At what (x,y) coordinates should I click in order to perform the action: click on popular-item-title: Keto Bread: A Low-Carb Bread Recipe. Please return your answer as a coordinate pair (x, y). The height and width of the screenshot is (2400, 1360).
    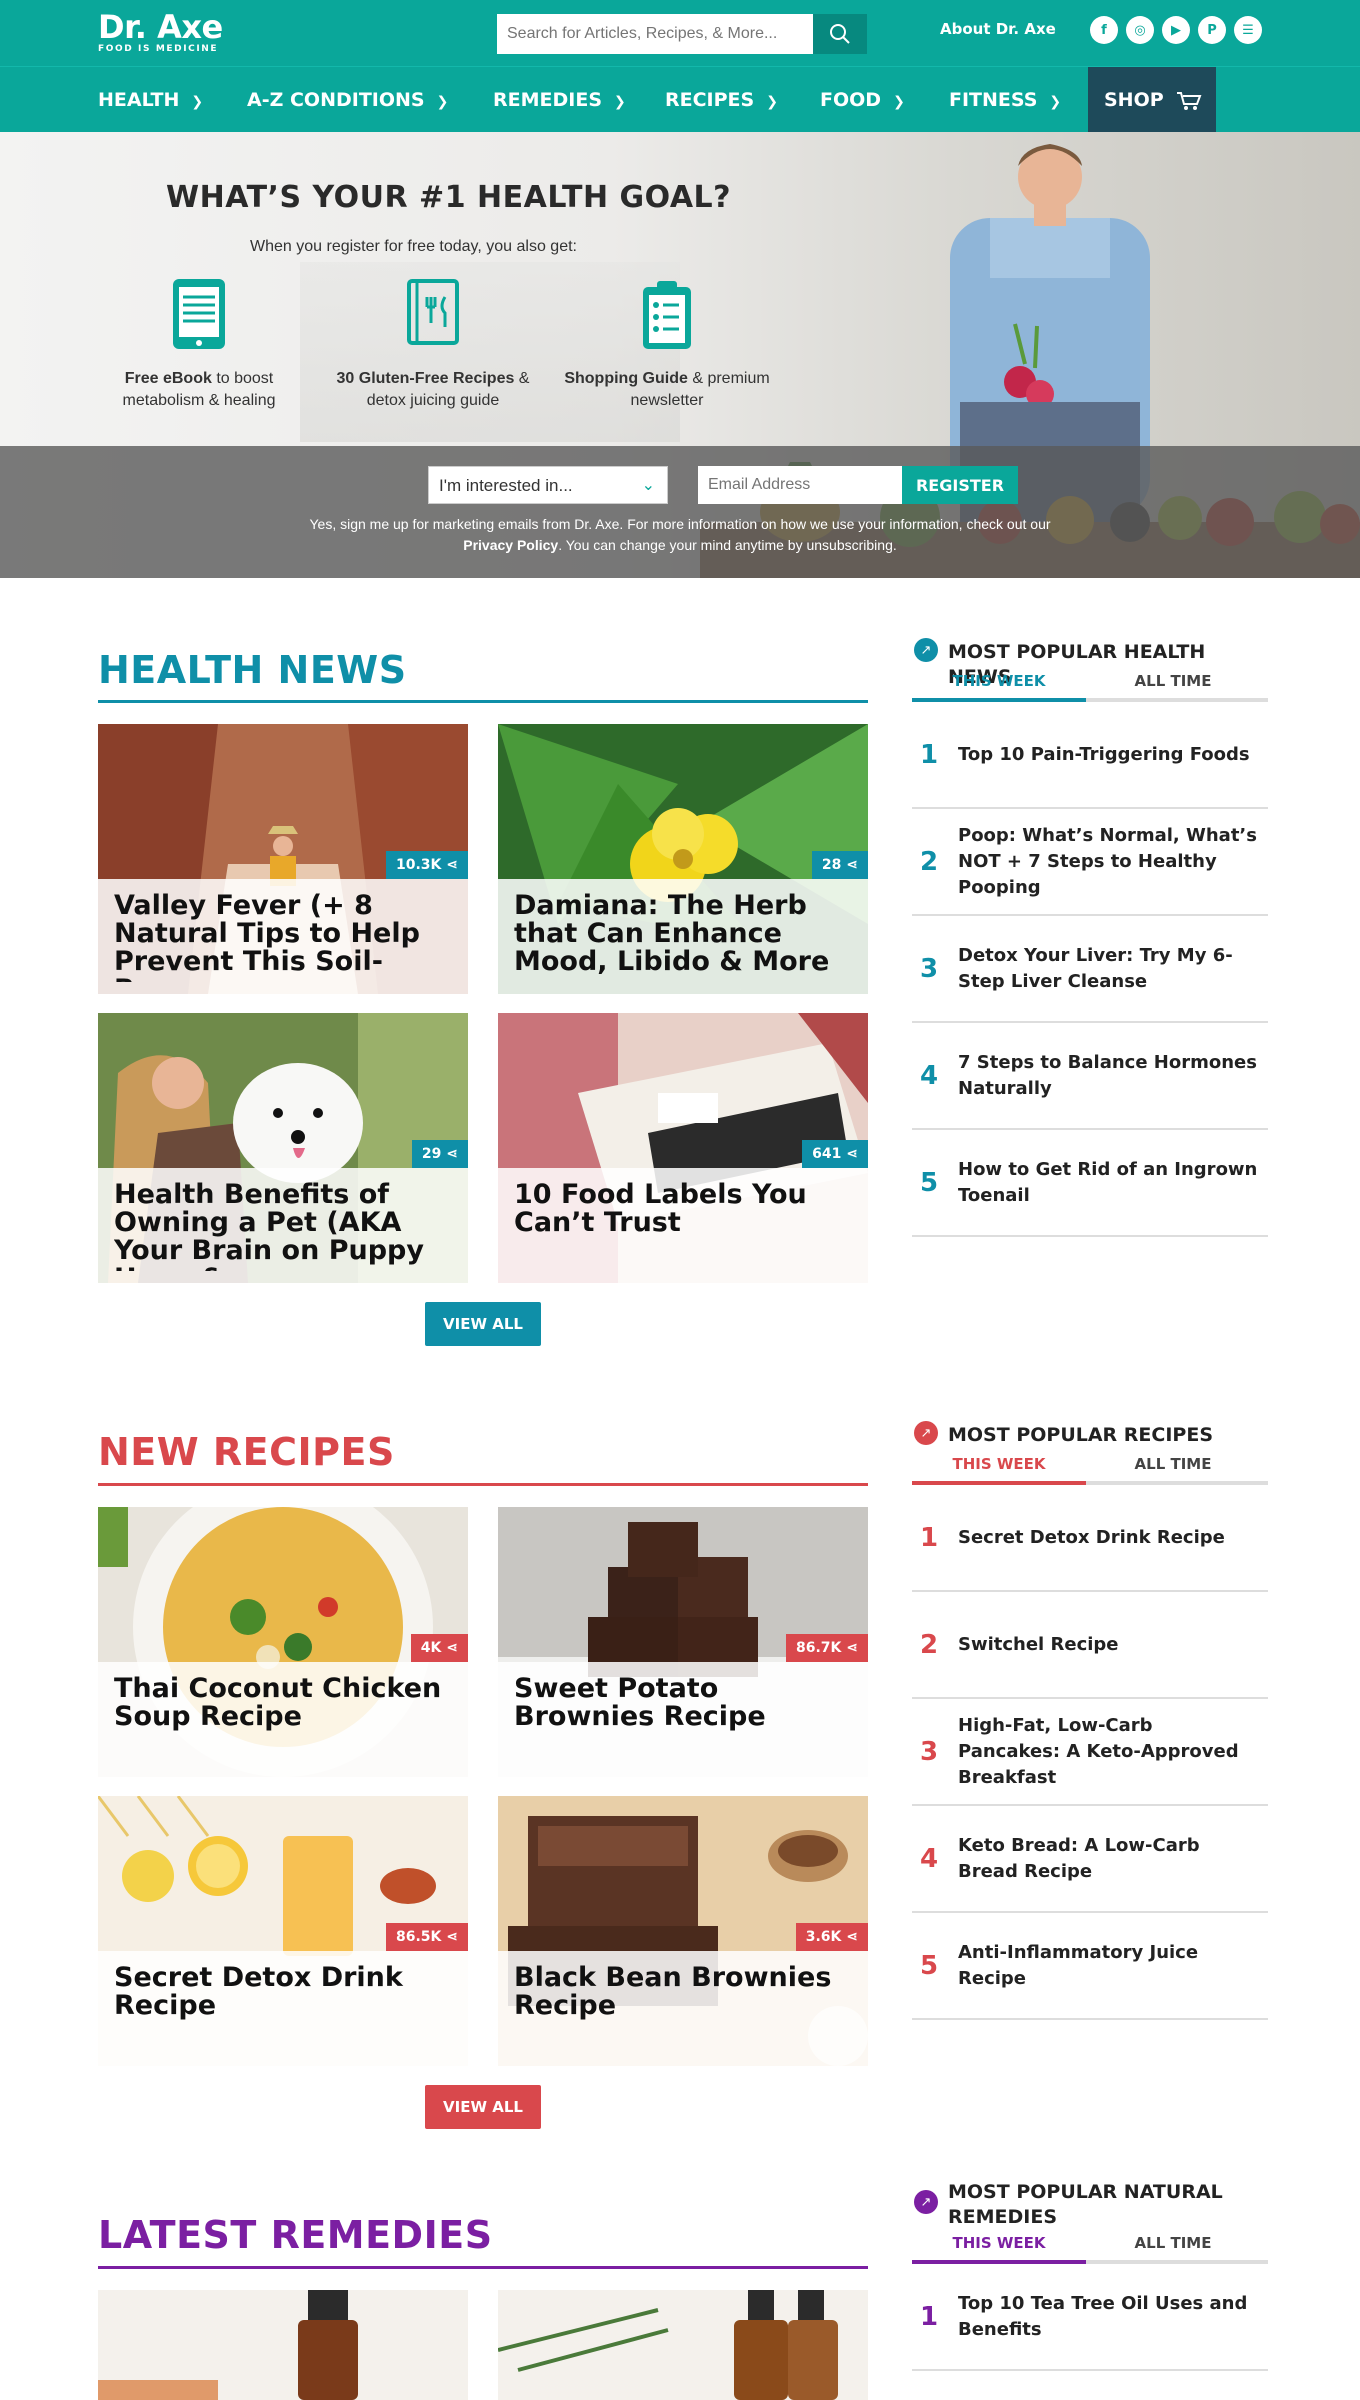
    Looking at the image, I should click on (1079, 1858).